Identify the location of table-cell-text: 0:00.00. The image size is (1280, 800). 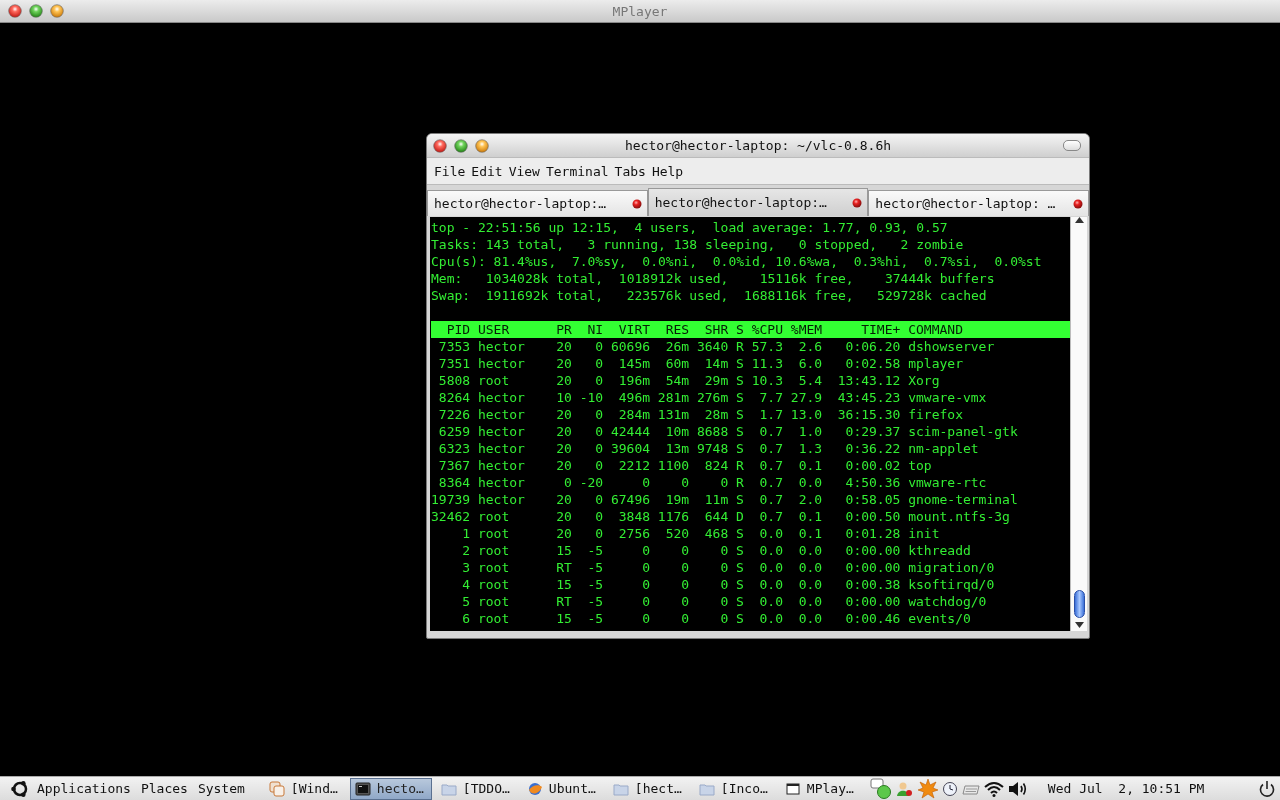
(872, 550).